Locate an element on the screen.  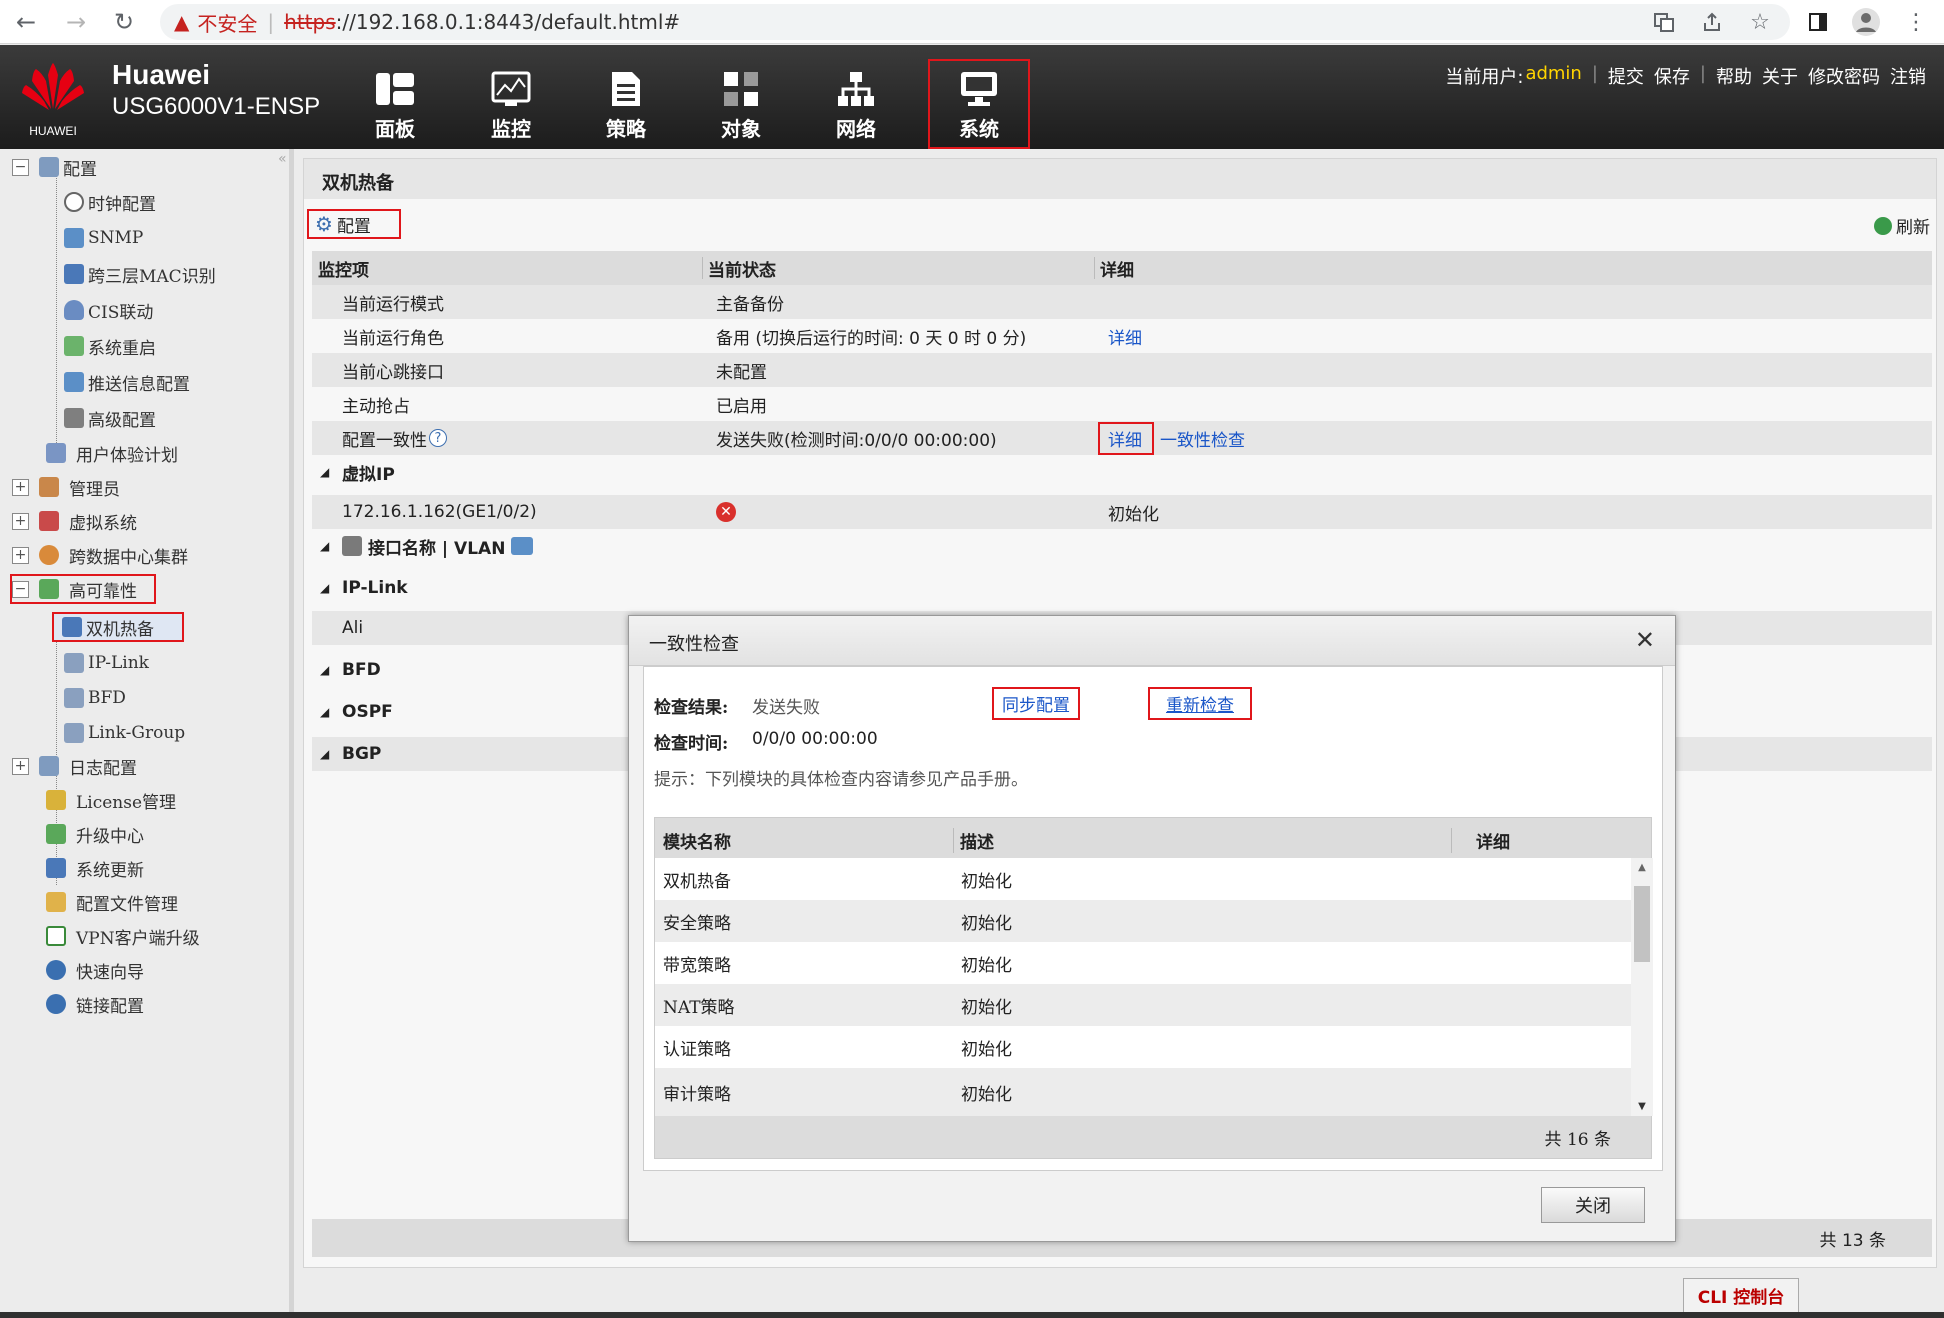
sidebar-item-license: License管理 is located at coordinates (111, 800).